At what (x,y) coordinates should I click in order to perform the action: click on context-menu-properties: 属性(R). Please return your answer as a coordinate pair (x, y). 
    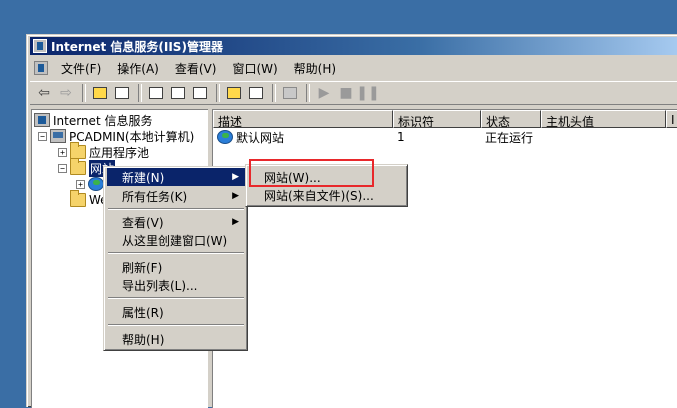
    Looking at the image, I should click on (176, 312).